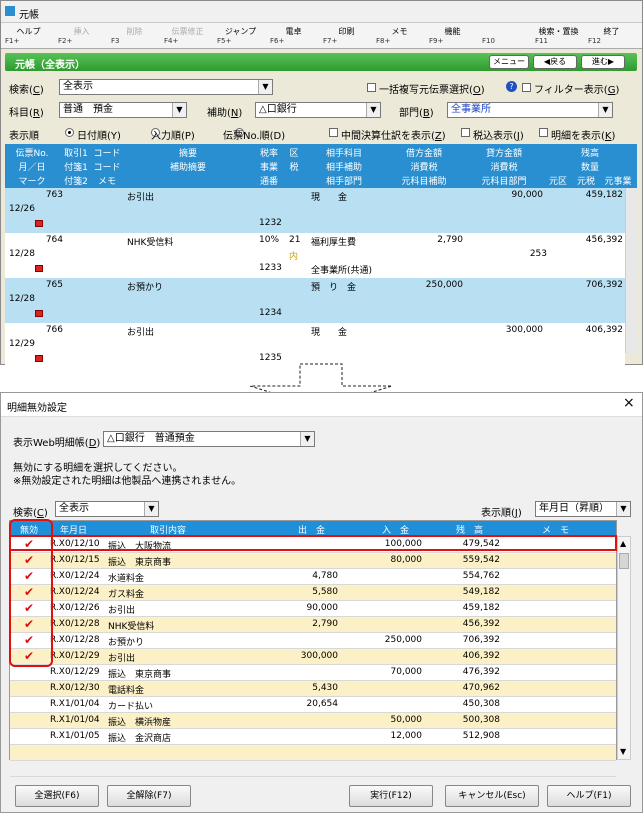  Describe the element at coordinates (268, 168) in the screenshot. I see `col-business: 事業` at that location.